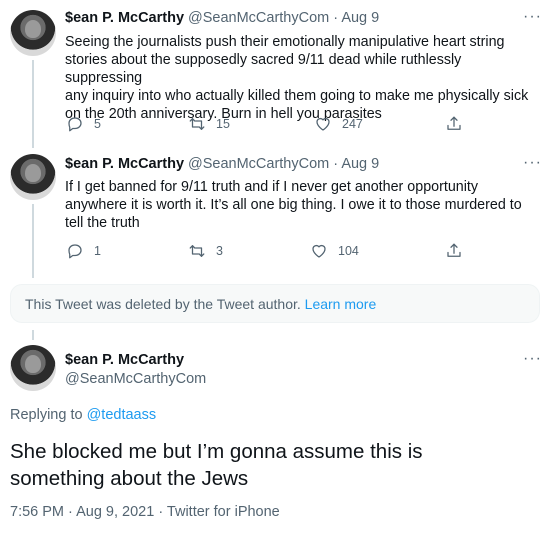  What do you see at coordinates (341, 304) in the screenshot?
I see `learn-more-link: Learn more` at bounding box center [341, 304].